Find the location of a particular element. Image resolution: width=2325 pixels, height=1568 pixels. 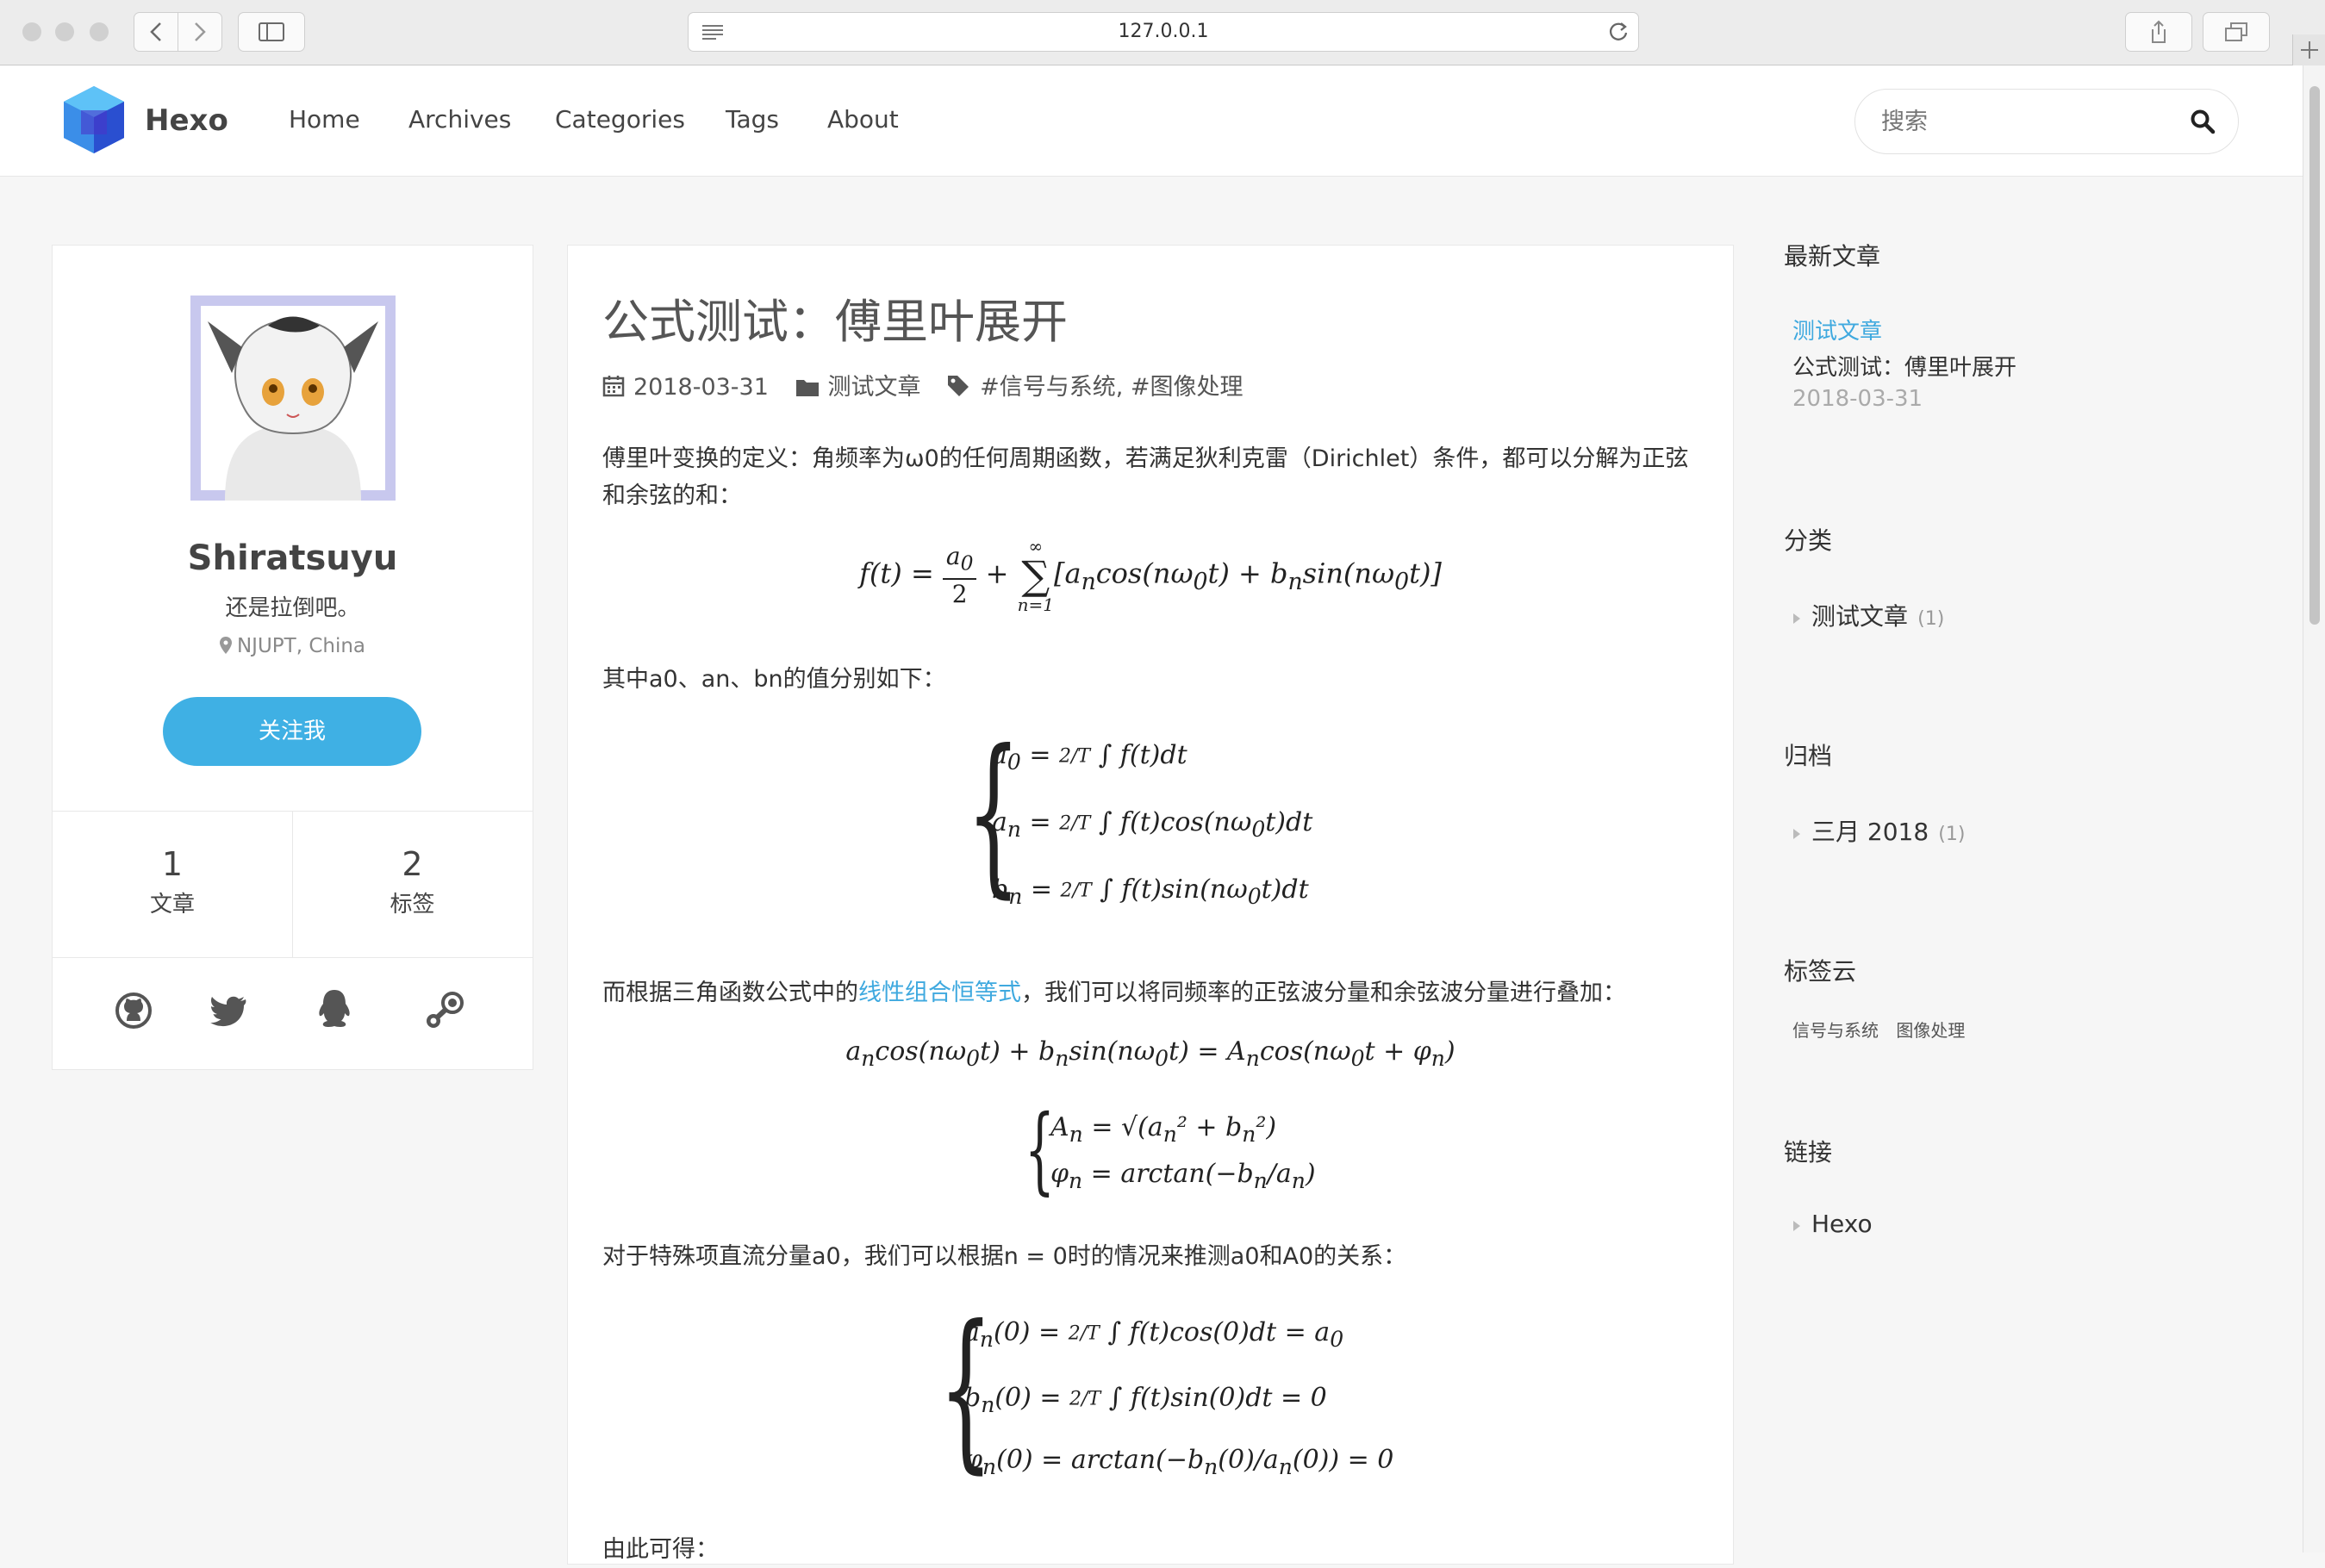

qq-icon is located at coordinates (334, 1010).